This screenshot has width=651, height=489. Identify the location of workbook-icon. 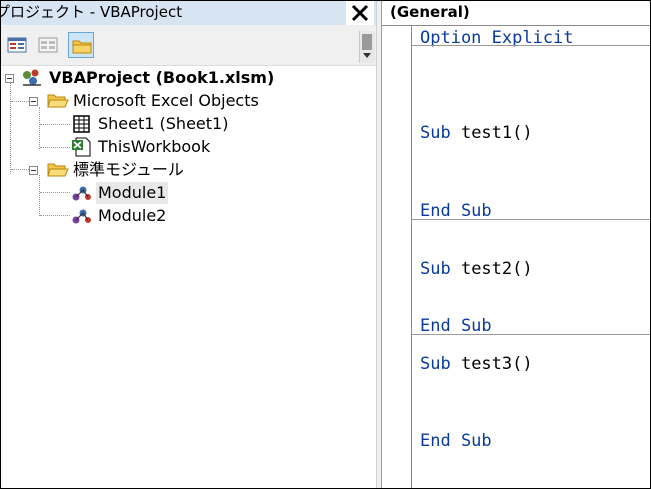
(82, 147).